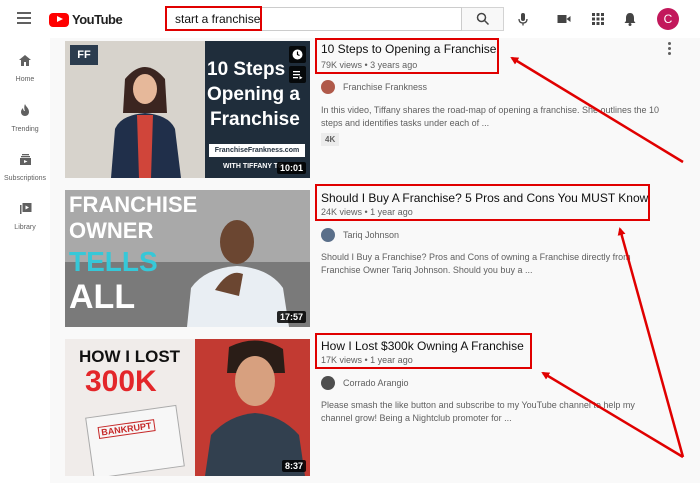 Image resolution: width=700 pixels, height=483 pixels. I want to click on channel-link: Tariq Johnson, so click(360, 235).